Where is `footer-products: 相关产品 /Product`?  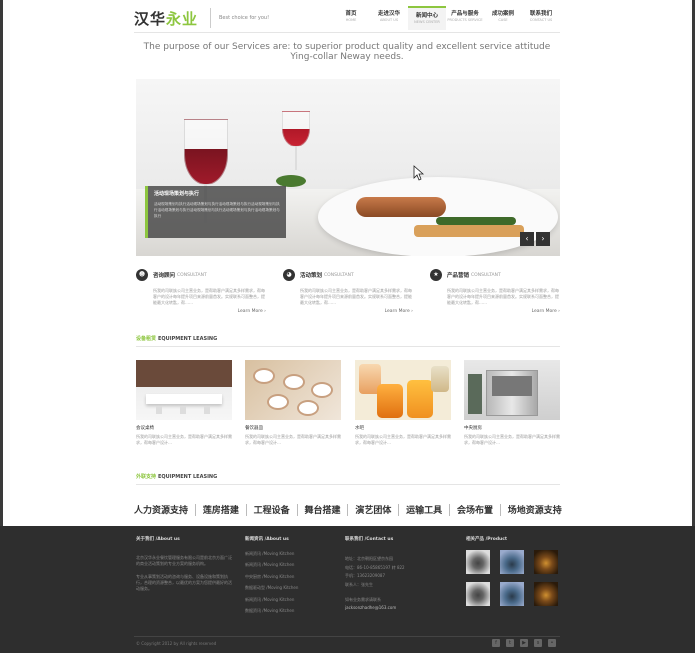 footer-products: 相关产品 /Product is located at coordinates (518, 571).